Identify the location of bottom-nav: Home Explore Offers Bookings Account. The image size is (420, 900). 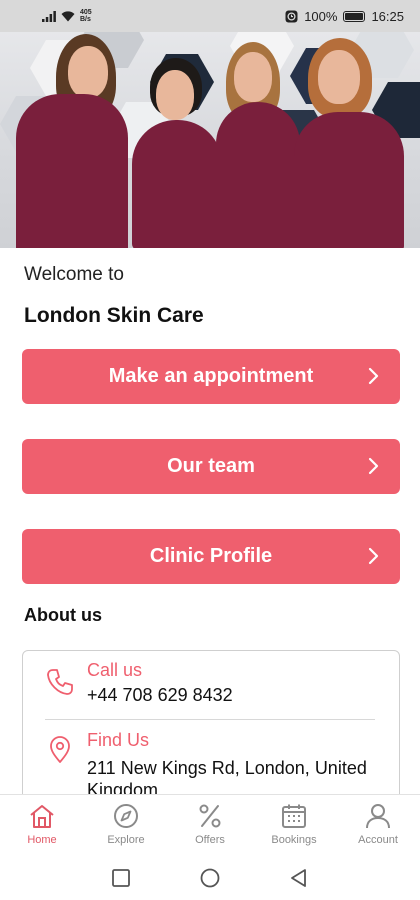
(210, 825).